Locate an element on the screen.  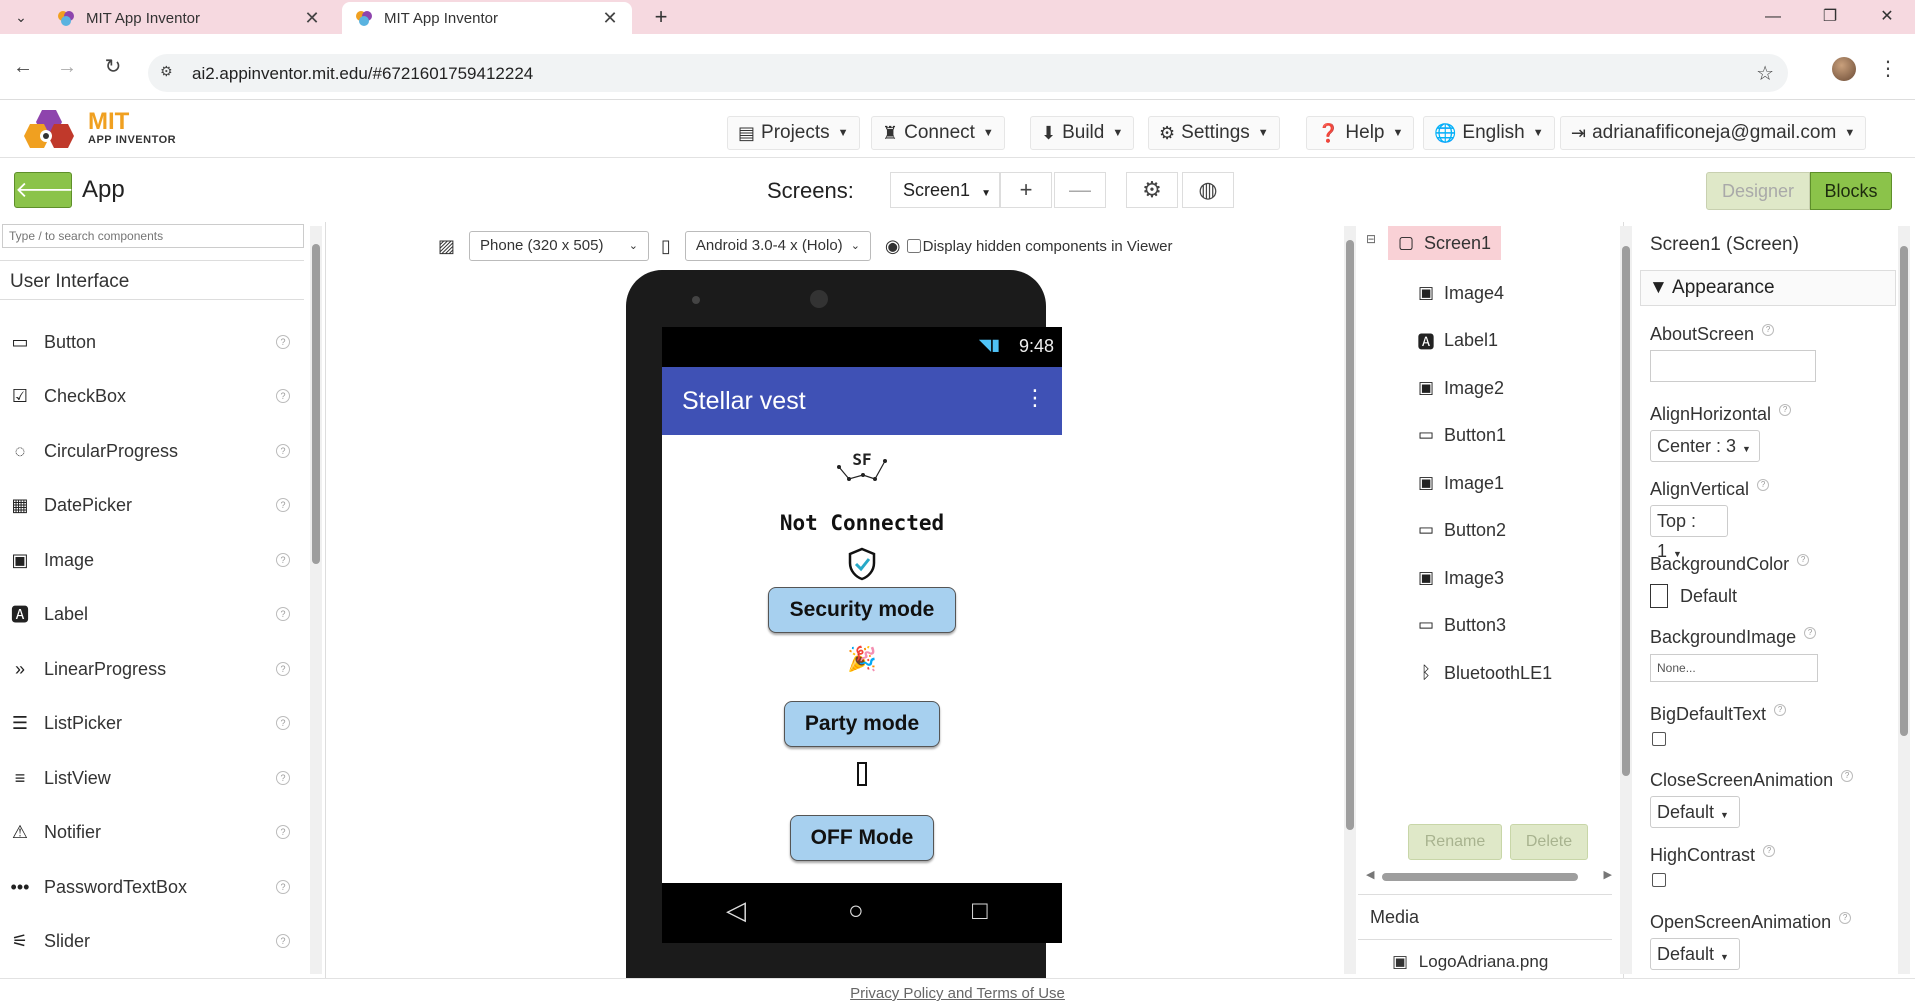
palette-item-datepicker: ▦ DatePicker ? is located at coordinates (152, 505).